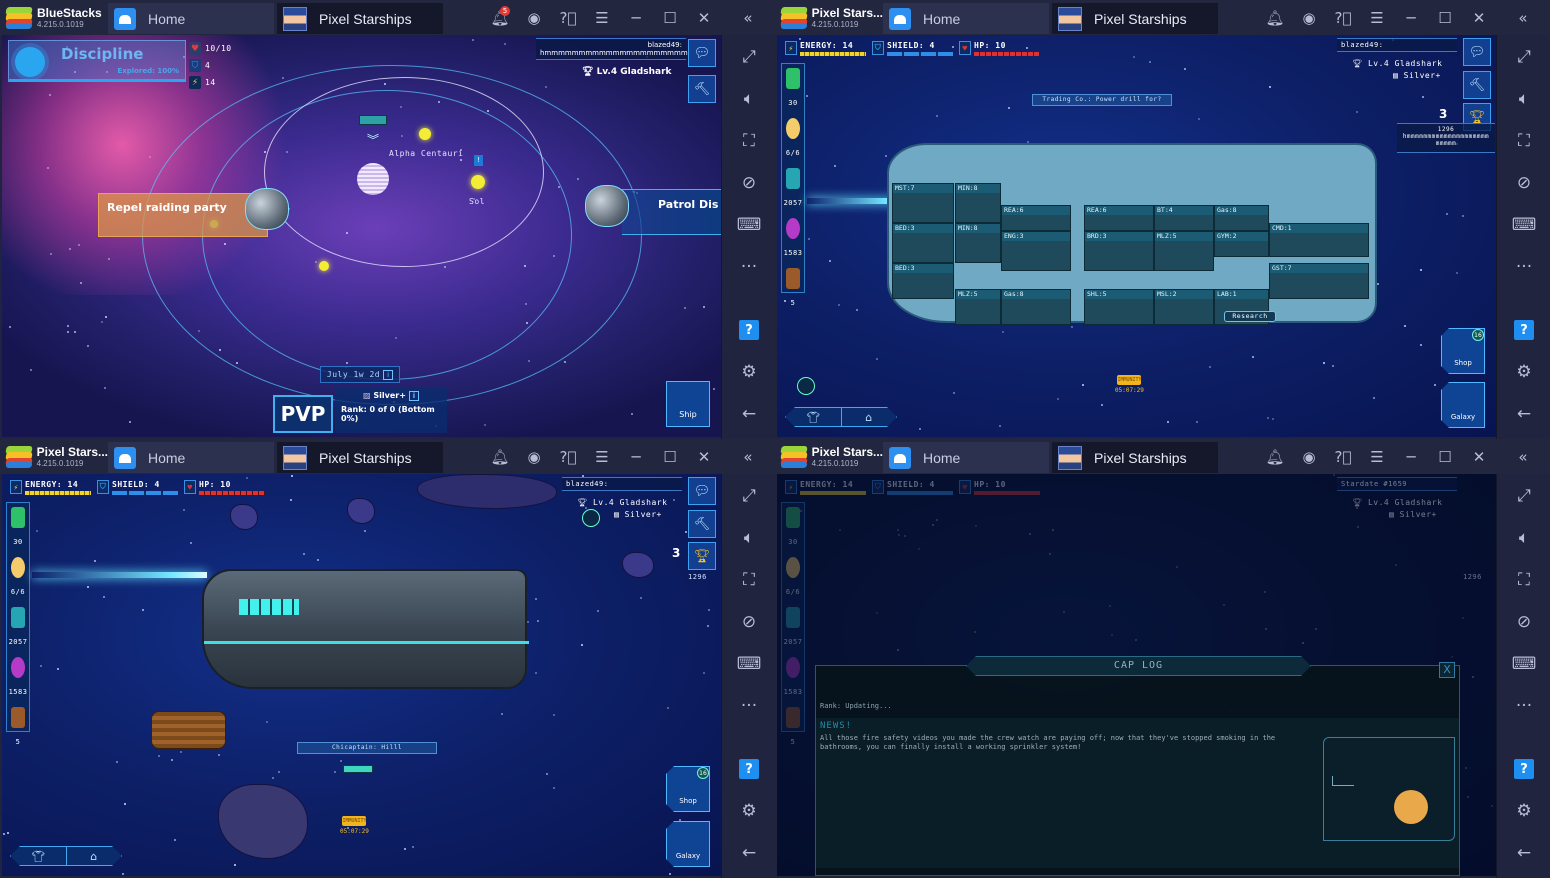 The height and width of the screenshot is (878, 1550). Describe the element at coordinates (500, 17) in the screenshot. I see `bell-icon: 🔔︎ 5` at that location.